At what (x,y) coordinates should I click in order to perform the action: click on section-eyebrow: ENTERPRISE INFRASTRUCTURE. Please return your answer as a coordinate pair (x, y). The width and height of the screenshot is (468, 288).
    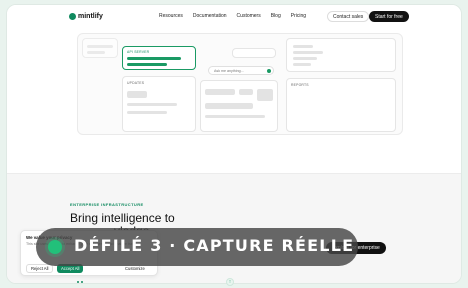
    Looking at the image, I should click on (107, 204).